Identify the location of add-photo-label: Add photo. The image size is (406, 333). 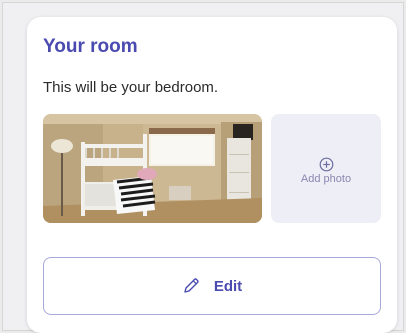
(326, 178).